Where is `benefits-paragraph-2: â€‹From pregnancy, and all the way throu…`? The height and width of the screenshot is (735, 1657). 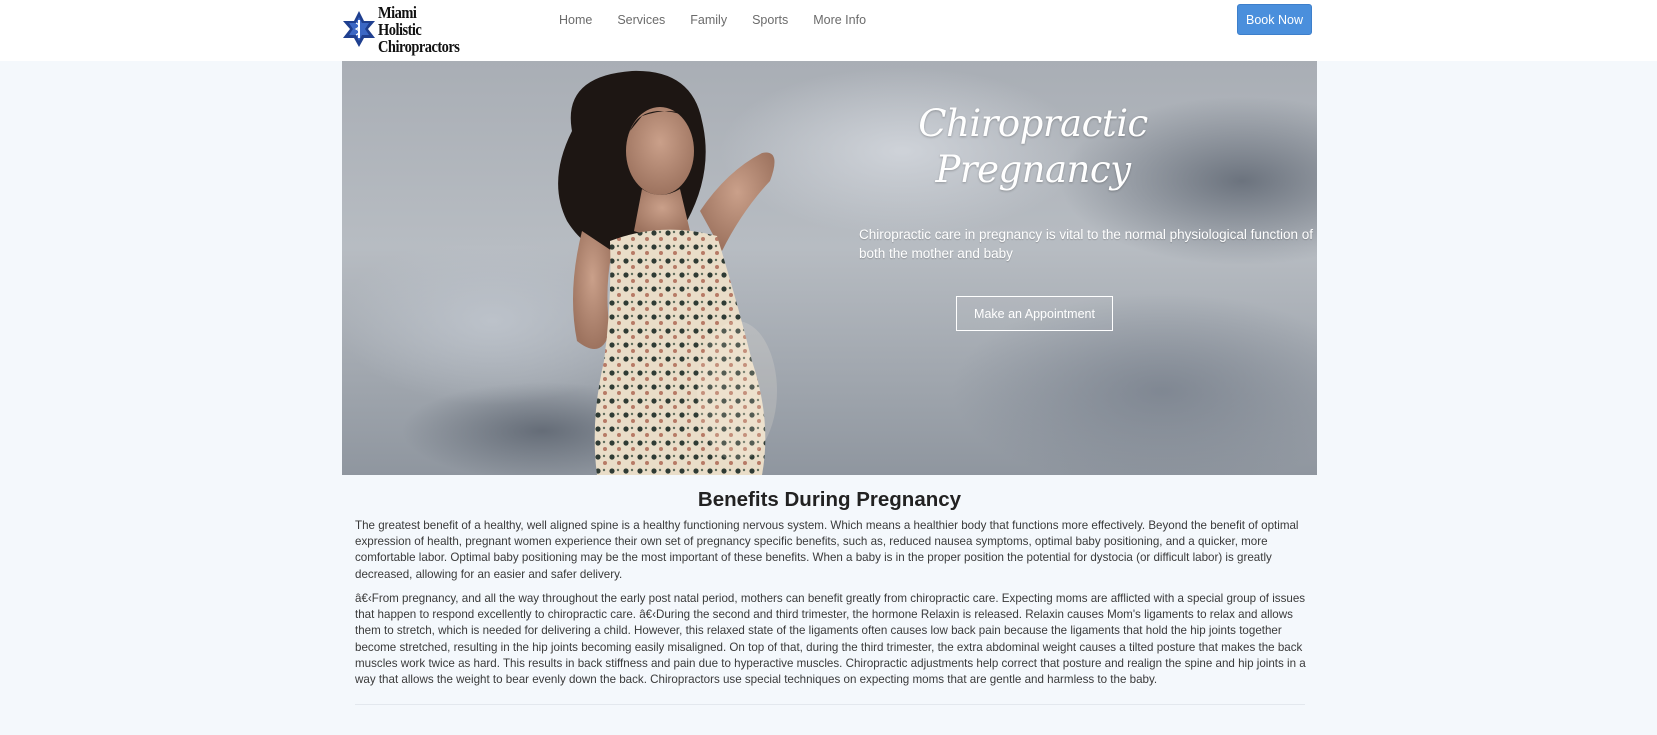
benefits-paragraph-2: â€‹From pregnancy, and all the way throu… is located at coordinates (830, 639).